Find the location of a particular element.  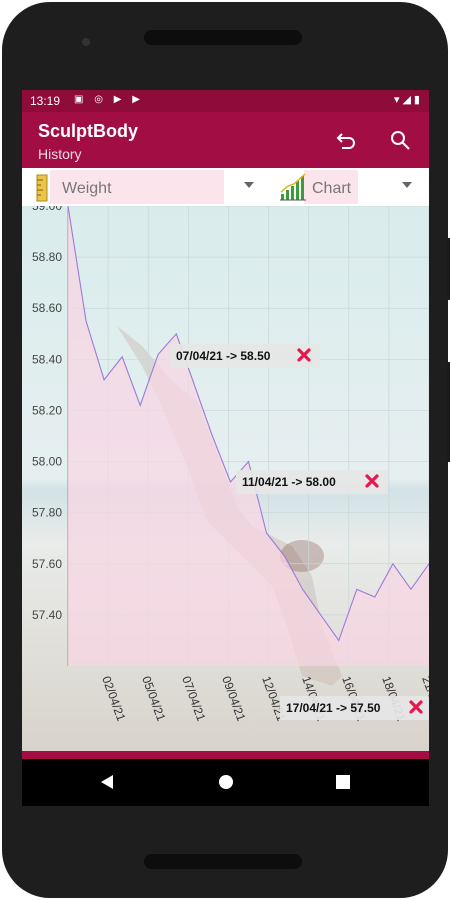

chart-annotation: 17/04/21 -> 57.50 is located at coordinates (354, 708).